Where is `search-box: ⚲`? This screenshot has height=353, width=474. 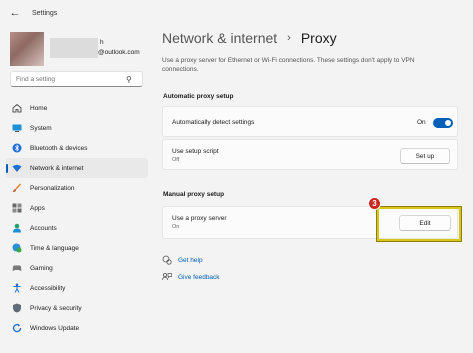
search-box: ⚲ is located at coordinates (76, 79).